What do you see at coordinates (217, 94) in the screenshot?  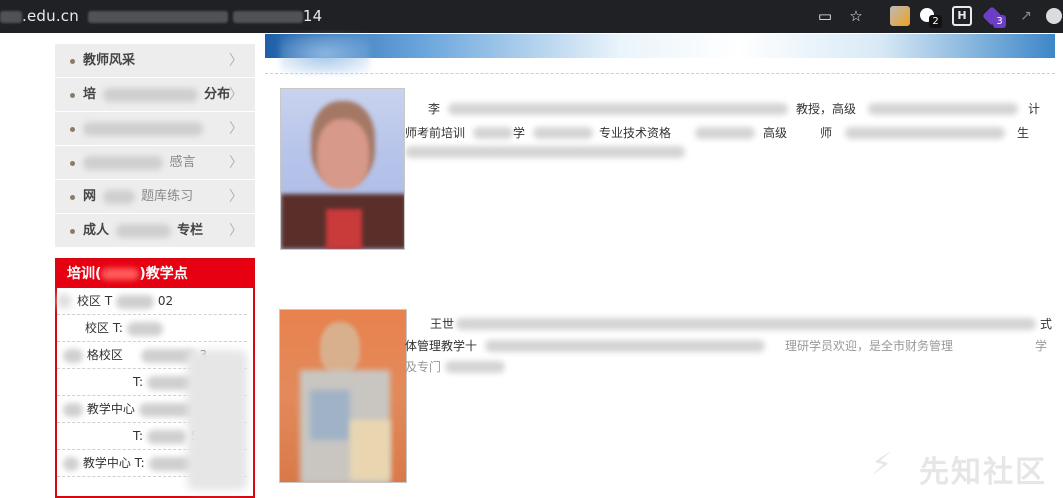 I see `sidebar-item-label-tail: 分布` at bounding box center [217, 94].